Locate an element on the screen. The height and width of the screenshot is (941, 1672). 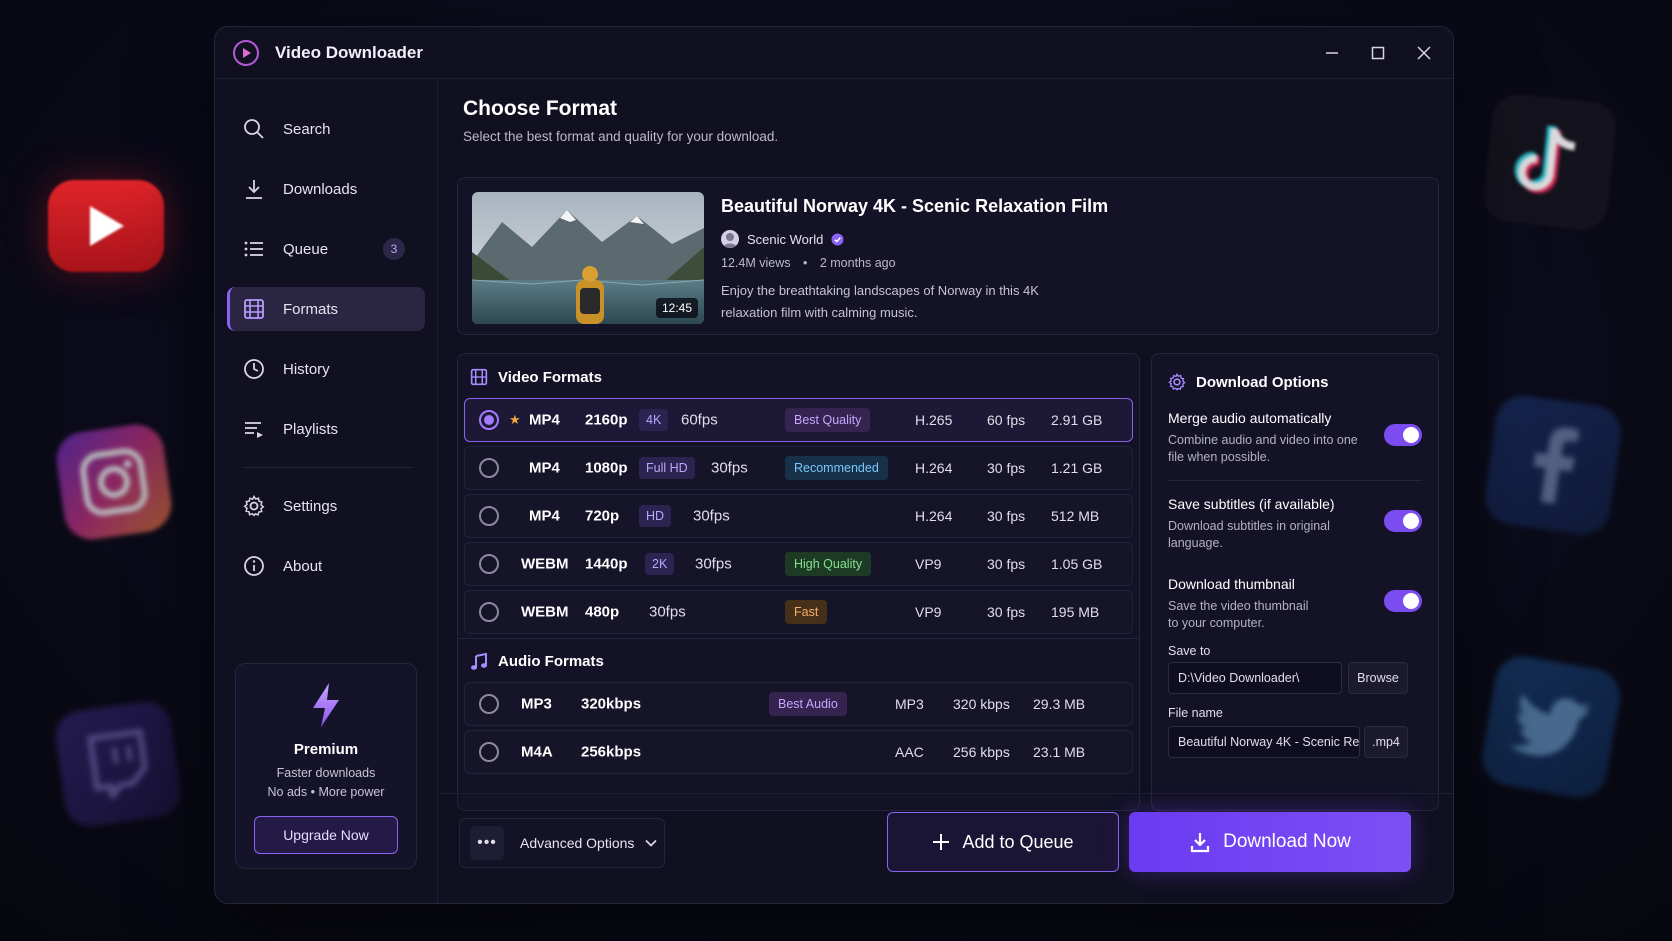
download-now-label: Download Now is located at coordinates (1287, 841).